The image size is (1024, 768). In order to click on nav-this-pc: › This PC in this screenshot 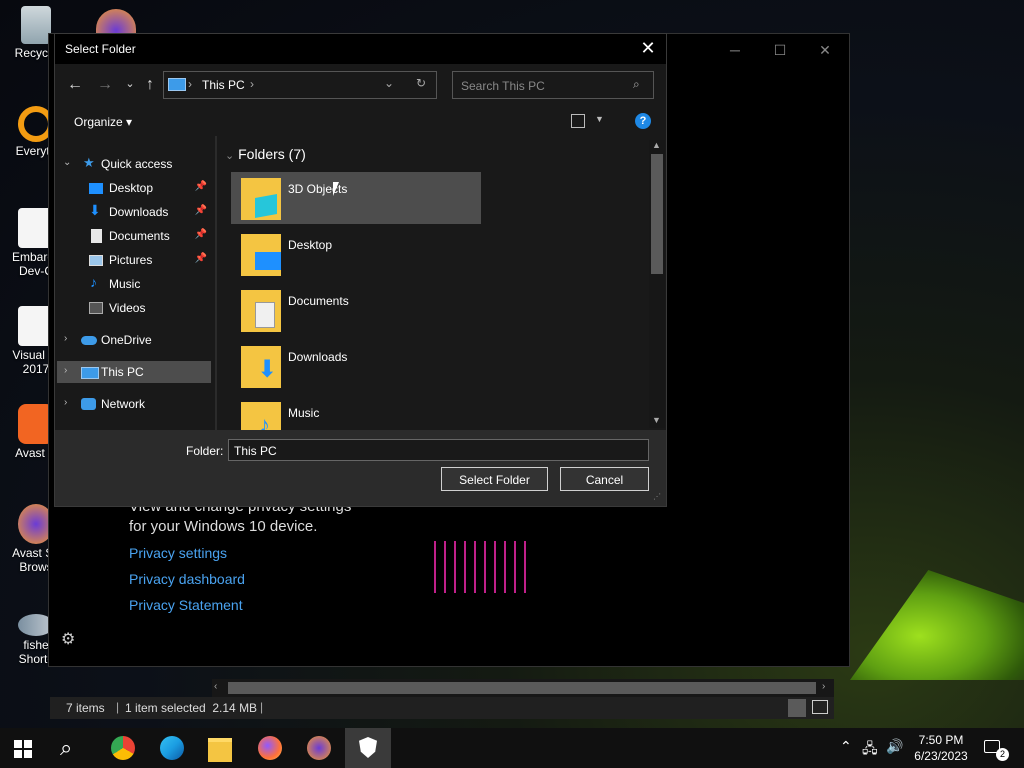, I will do `click(134, 372)`.